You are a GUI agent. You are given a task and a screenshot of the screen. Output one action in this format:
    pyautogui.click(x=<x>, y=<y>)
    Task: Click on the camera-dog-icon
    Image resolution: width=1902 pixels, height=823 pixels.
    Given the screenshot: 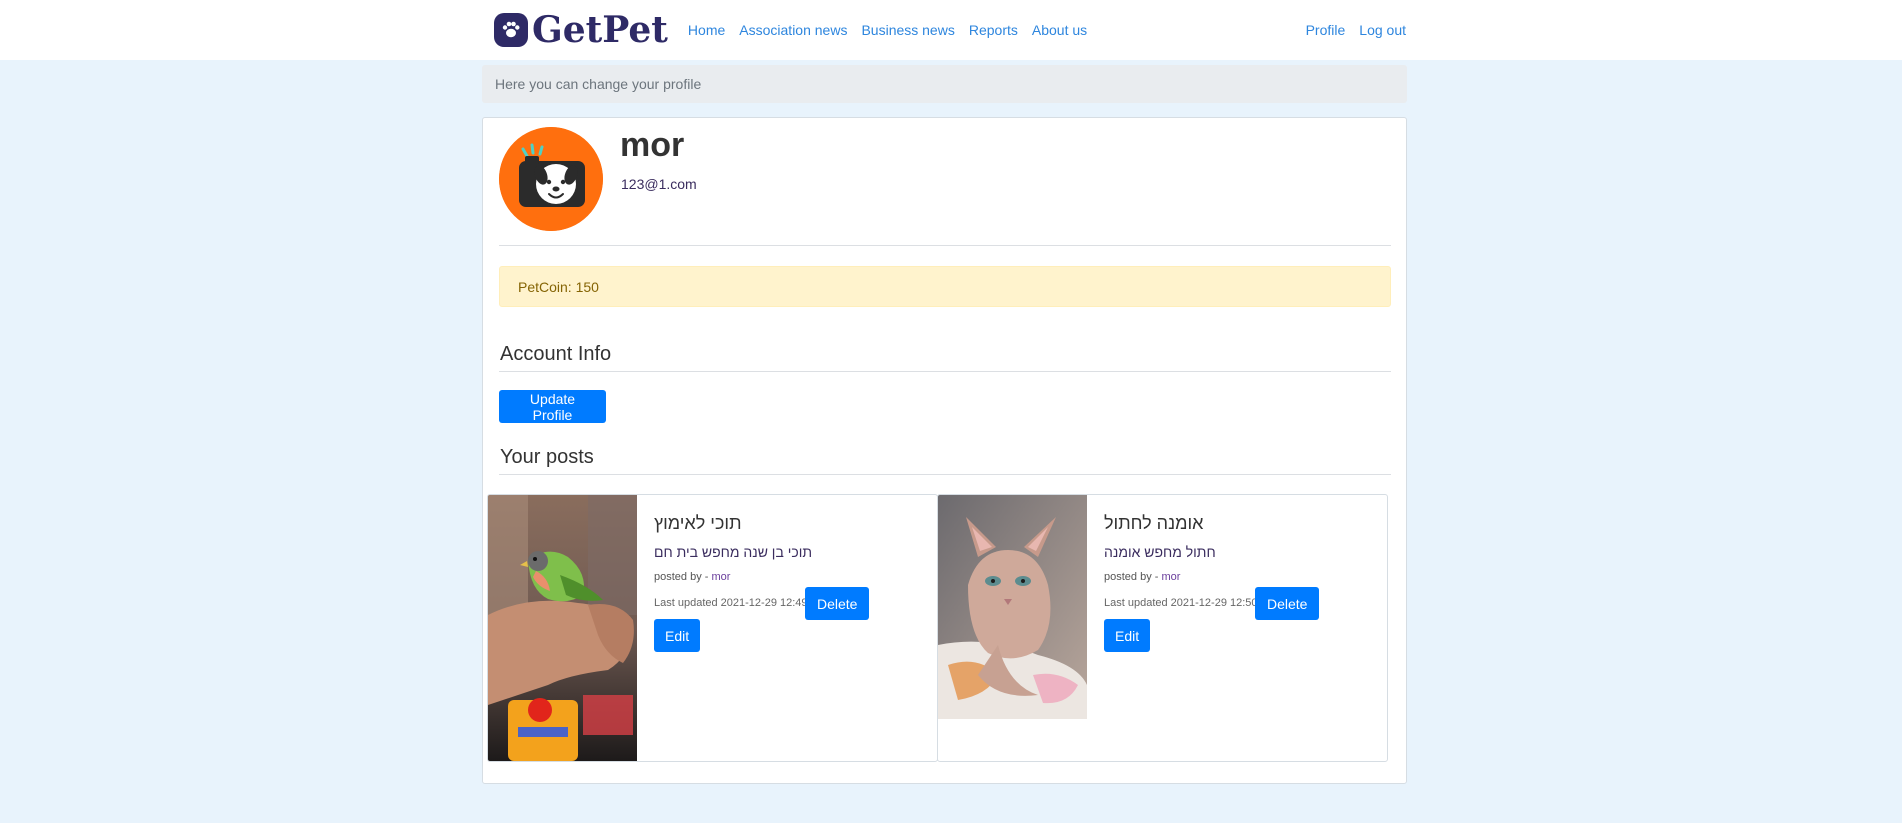 What is the action you would take?
    pyautogui.click(x=551, y=179)
    